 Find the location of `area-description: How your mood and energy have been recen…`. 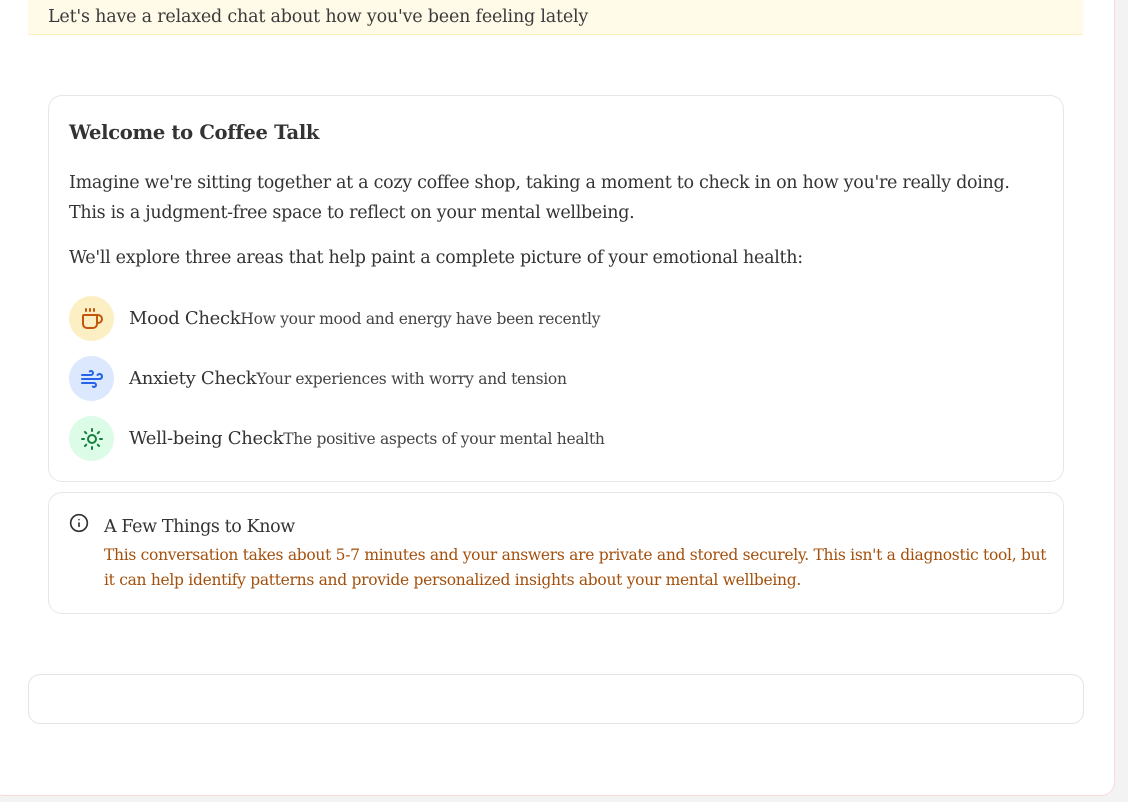

area-description: How your mood and energy have been recen… is located at coordinates (420, 318).